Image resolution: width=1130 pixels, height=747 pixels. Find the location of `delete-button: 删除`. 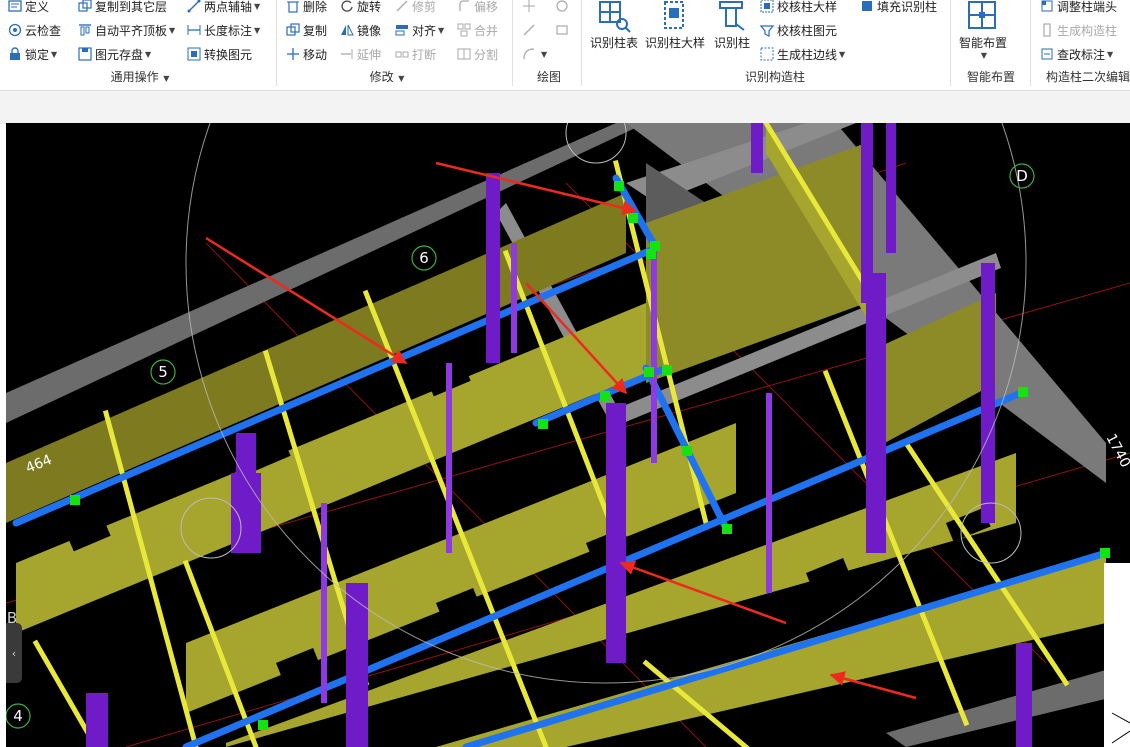

delete-button: 删除 is located at coordinates (306, 8).